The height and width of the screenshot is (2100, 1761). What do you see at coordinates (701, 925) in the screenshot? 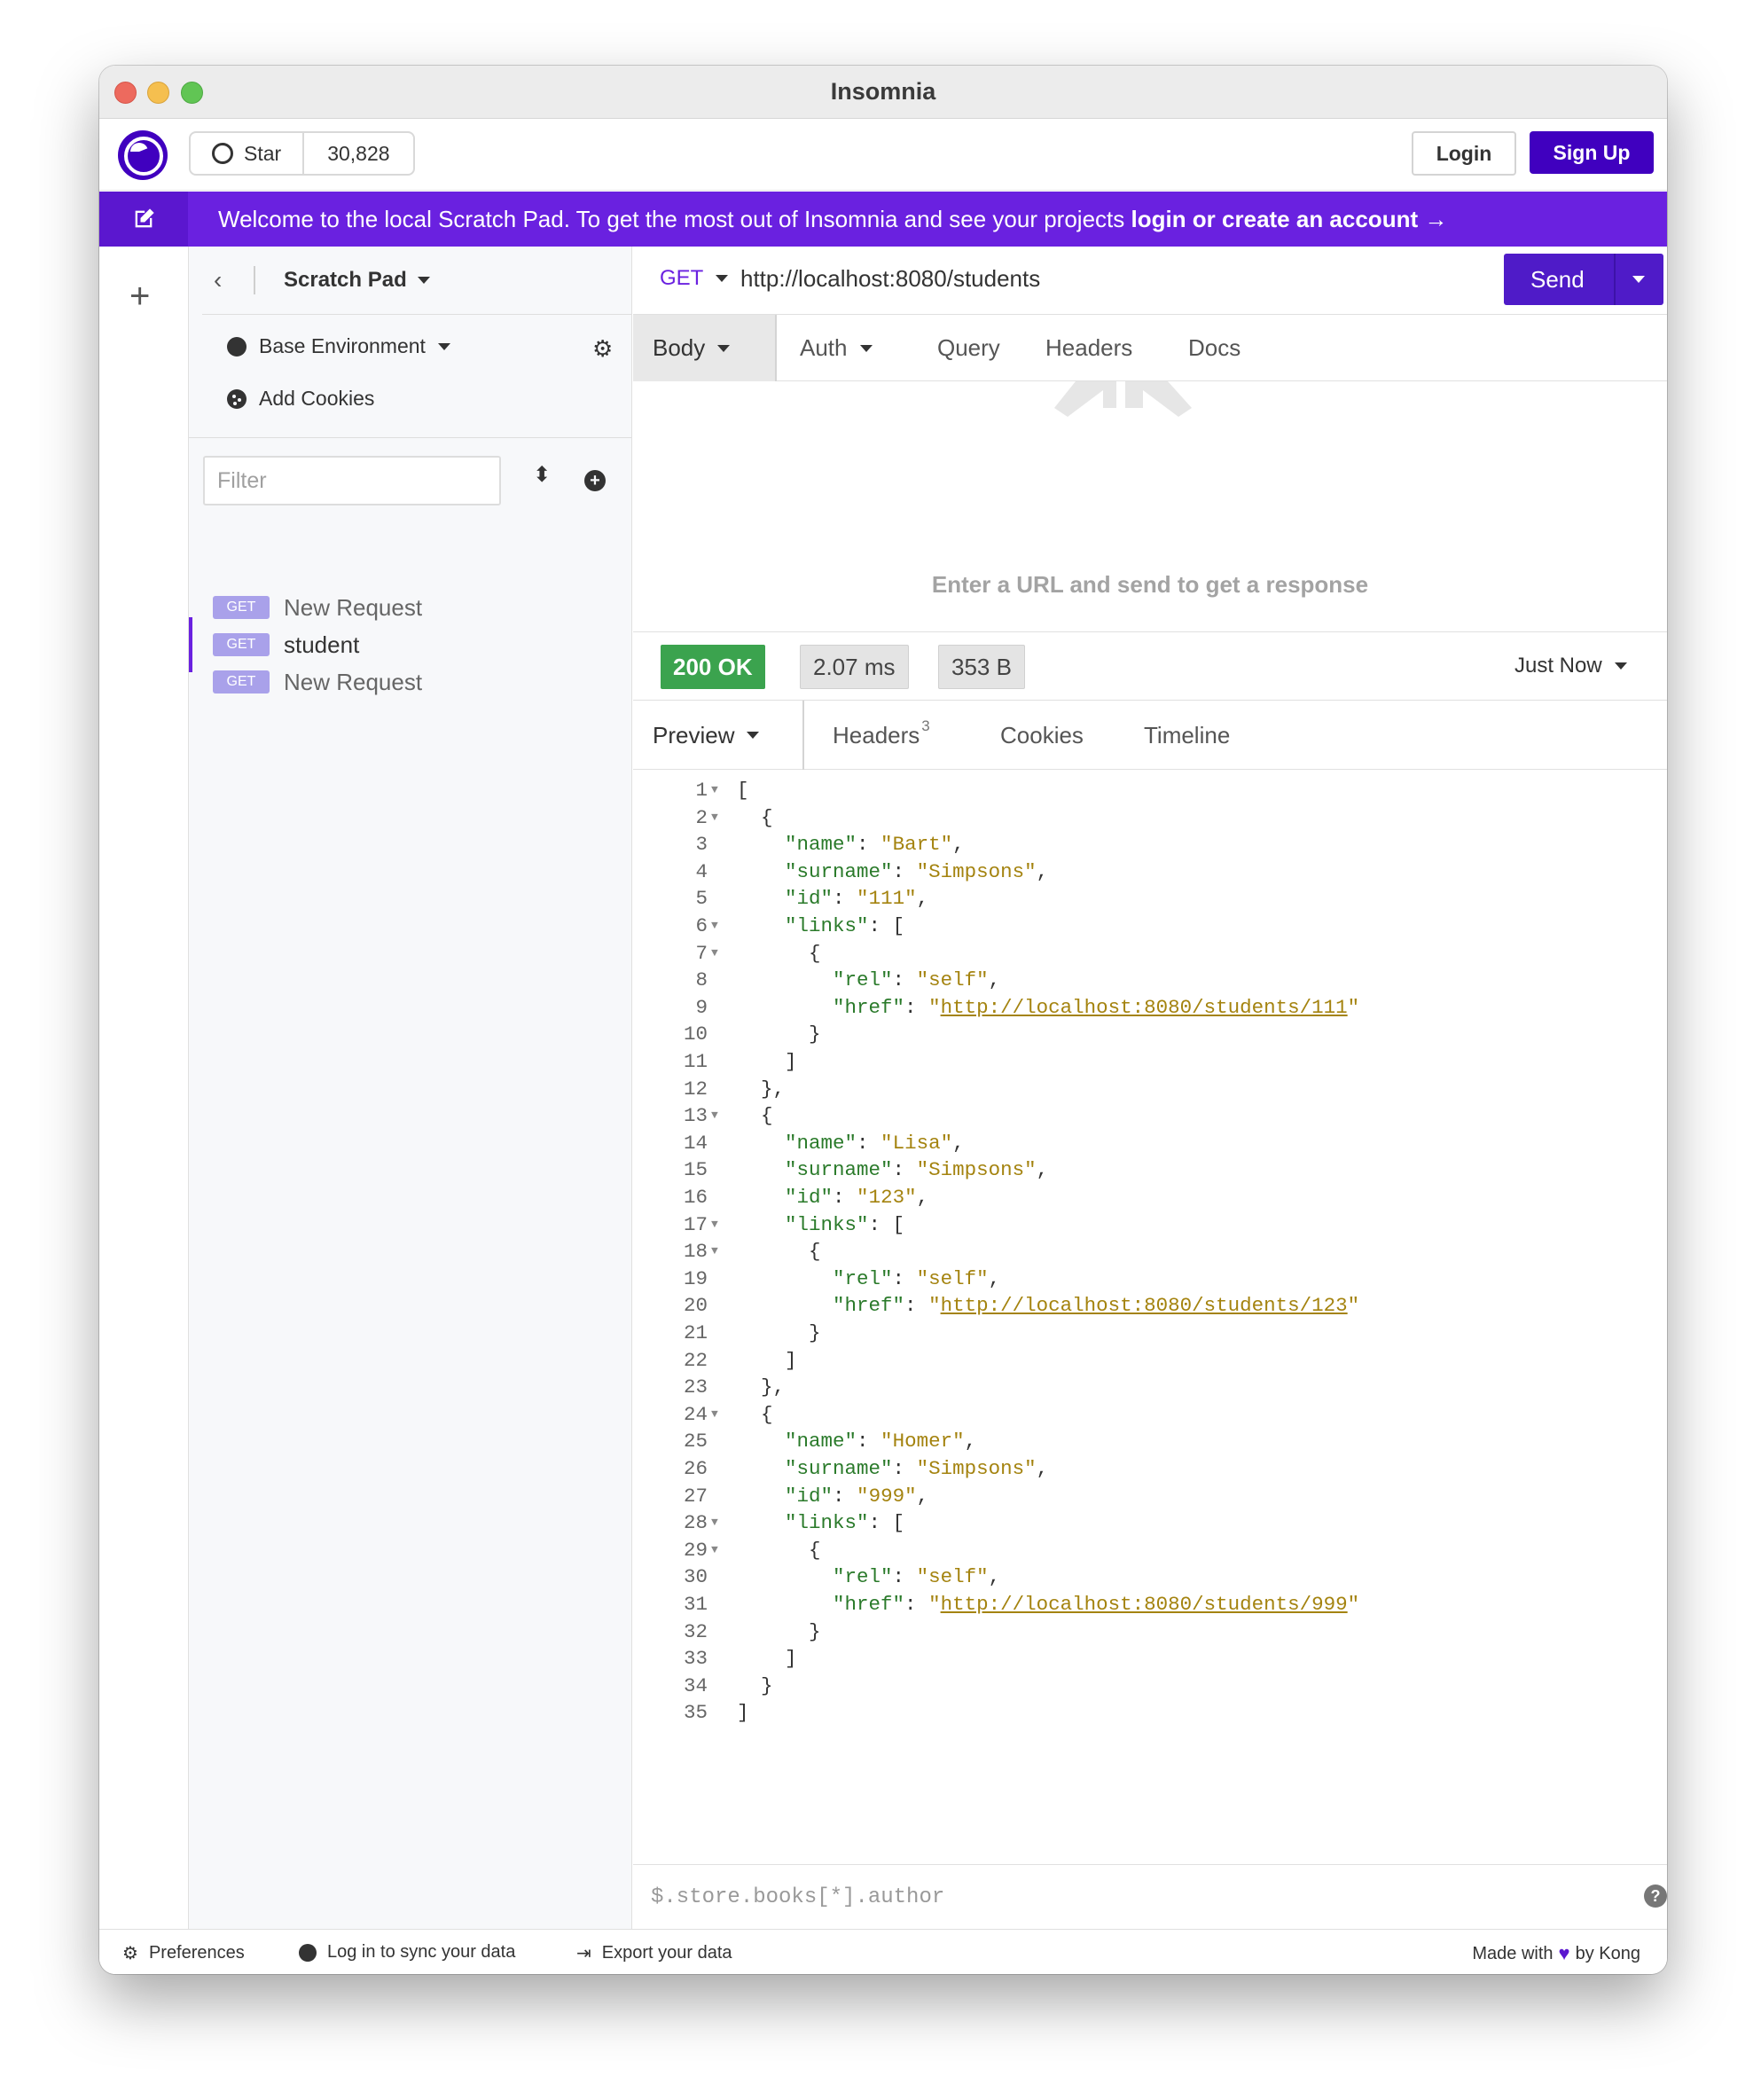
I see `line-number: 6` at bounding box center [701, 925].